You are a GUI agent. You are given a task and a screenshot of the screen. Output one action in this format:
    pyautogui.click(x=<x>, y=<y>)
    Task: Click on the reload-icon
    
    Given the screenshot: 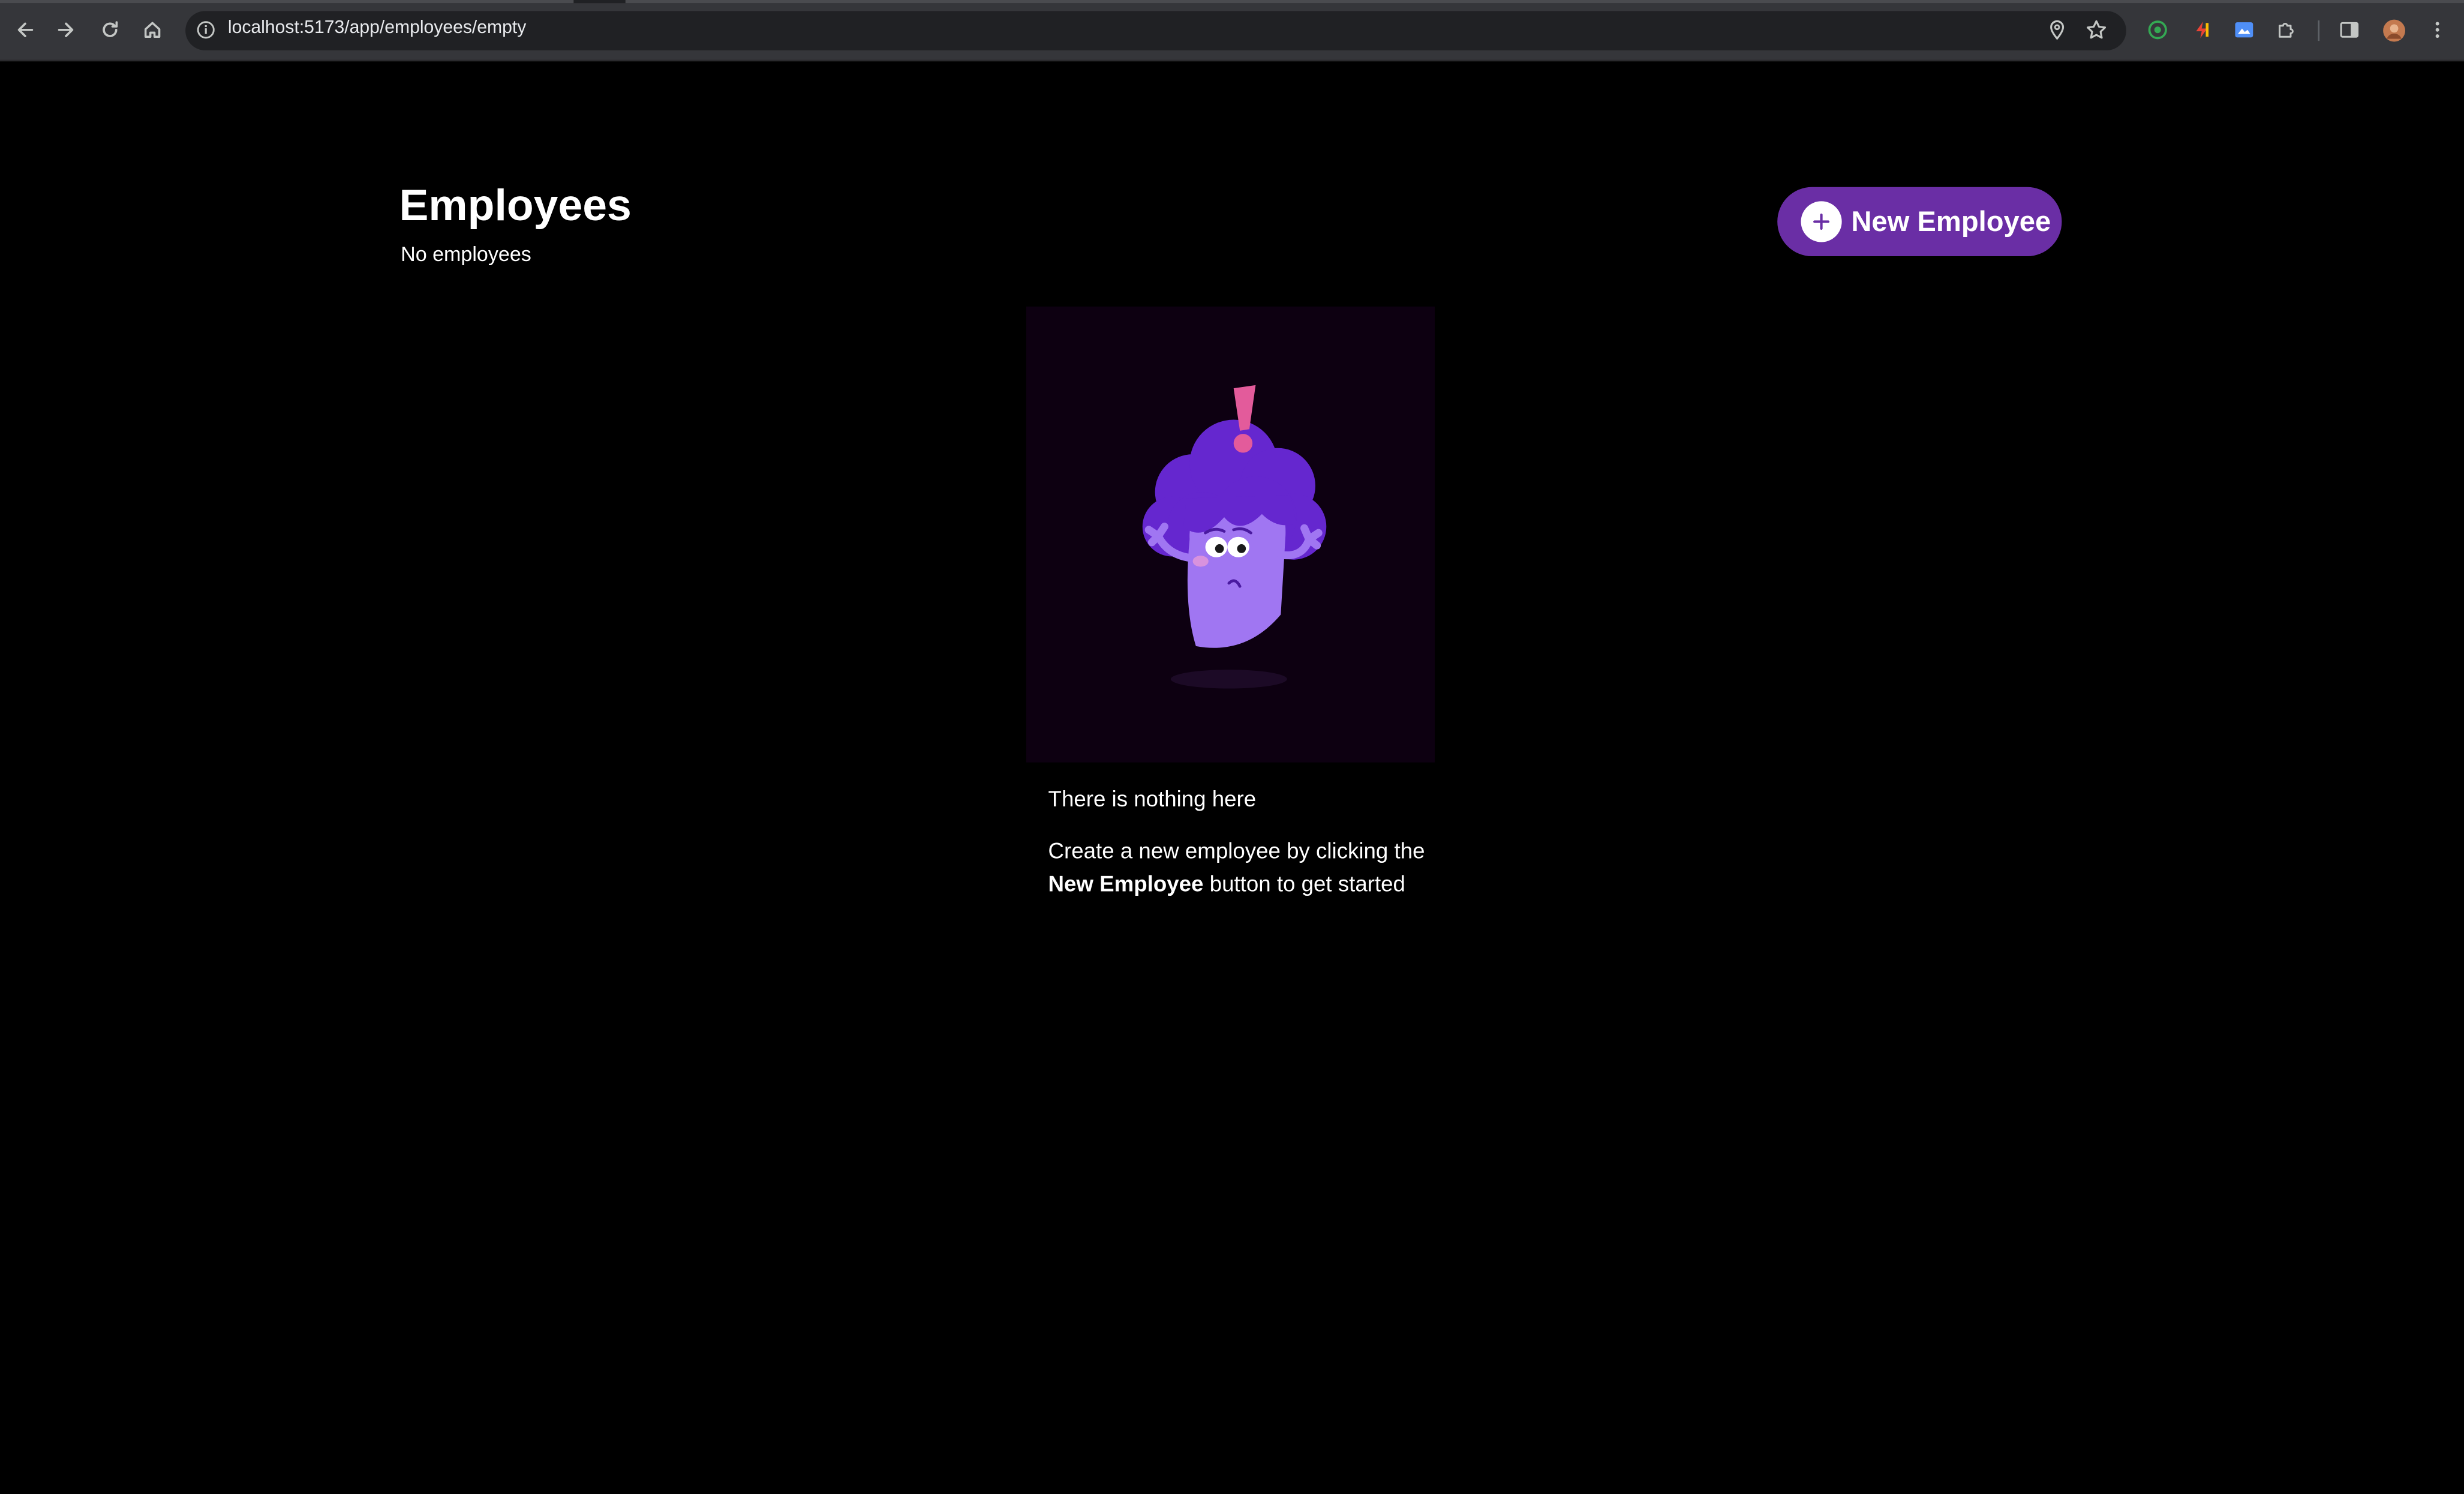 What is the action you would take?
    pyautogui.click(x=109, y=30)
    